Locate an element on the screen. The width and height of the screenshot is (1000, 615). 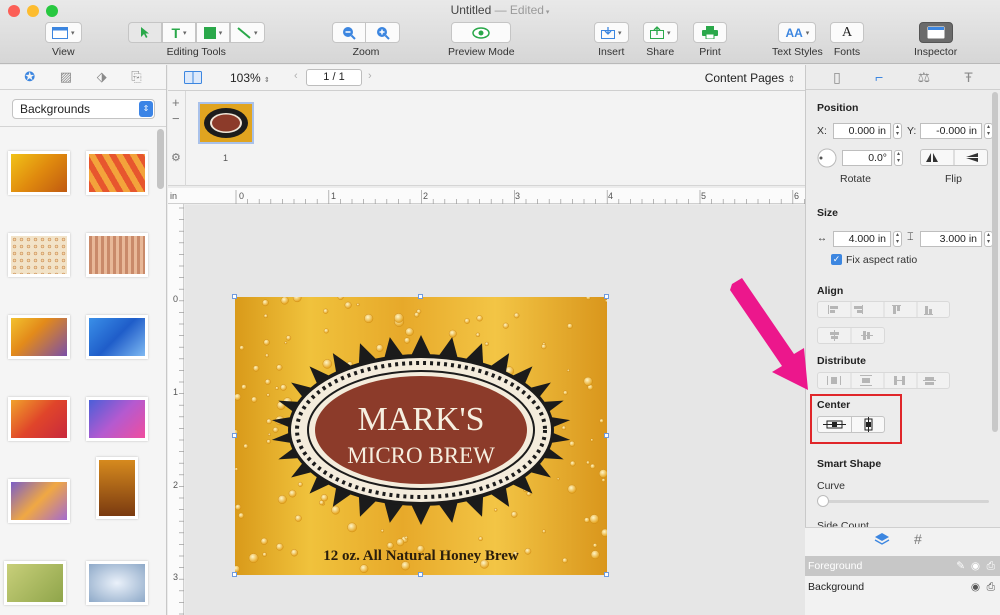
width-stepper: ▴ ▾ is located at coordinates (897, 239).